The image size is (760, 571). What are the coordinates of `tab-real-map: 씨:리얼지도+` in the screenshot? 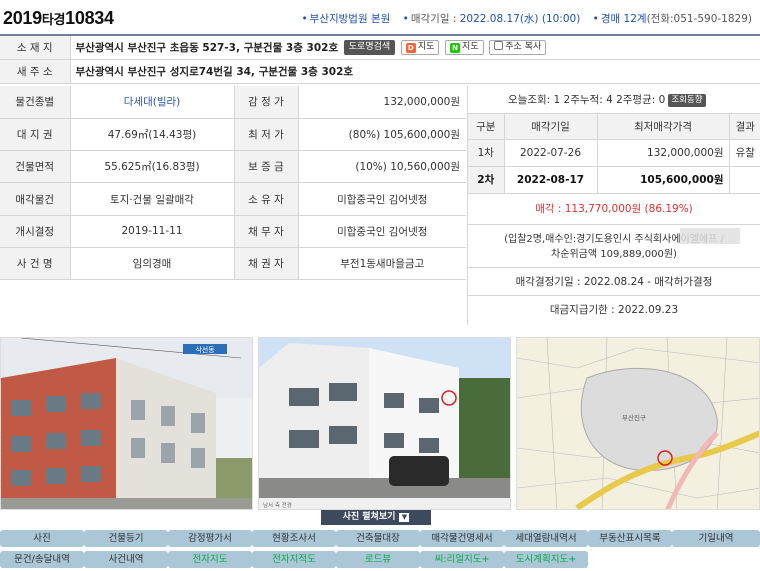 It's located at (462, 559).